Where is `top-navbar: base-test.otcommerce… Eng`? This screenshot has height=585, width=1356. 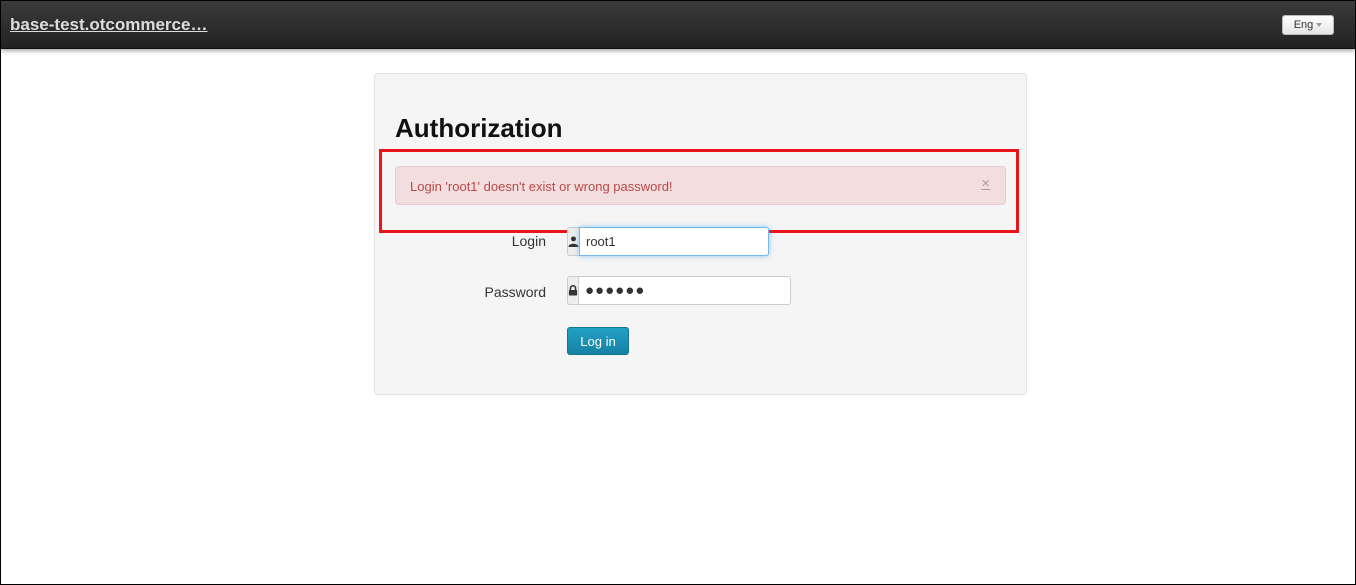
top-navbar: base-test.otcommerce… Eng is located at coordinates (678, 25).